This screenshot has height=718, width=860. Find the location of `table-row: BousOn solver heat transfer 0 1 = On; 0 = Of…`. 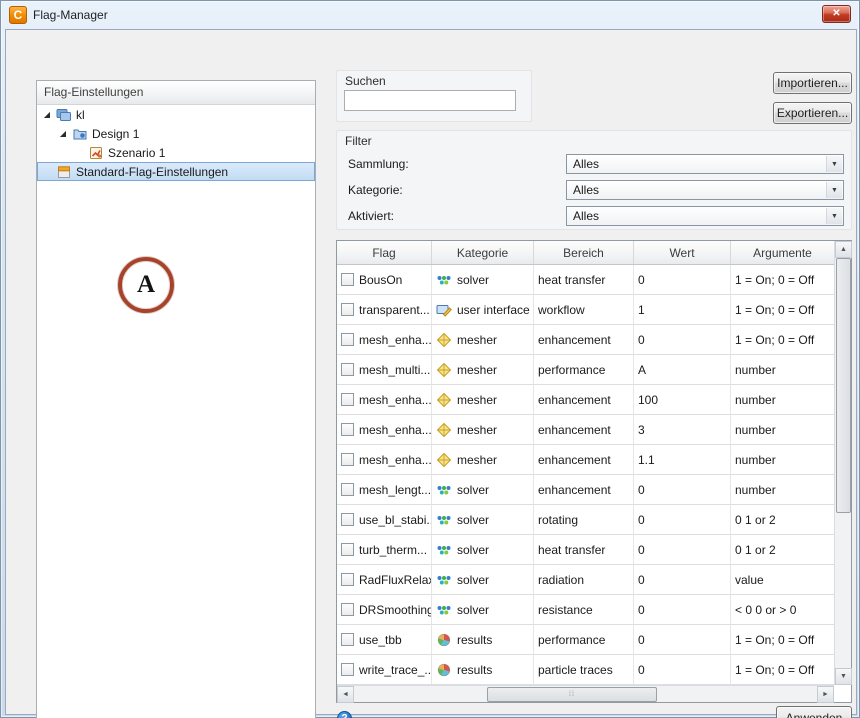

table-row: BousOn solver heat transfer 0 1 = On; 0 = Of… is located at coordinates (585, 280).